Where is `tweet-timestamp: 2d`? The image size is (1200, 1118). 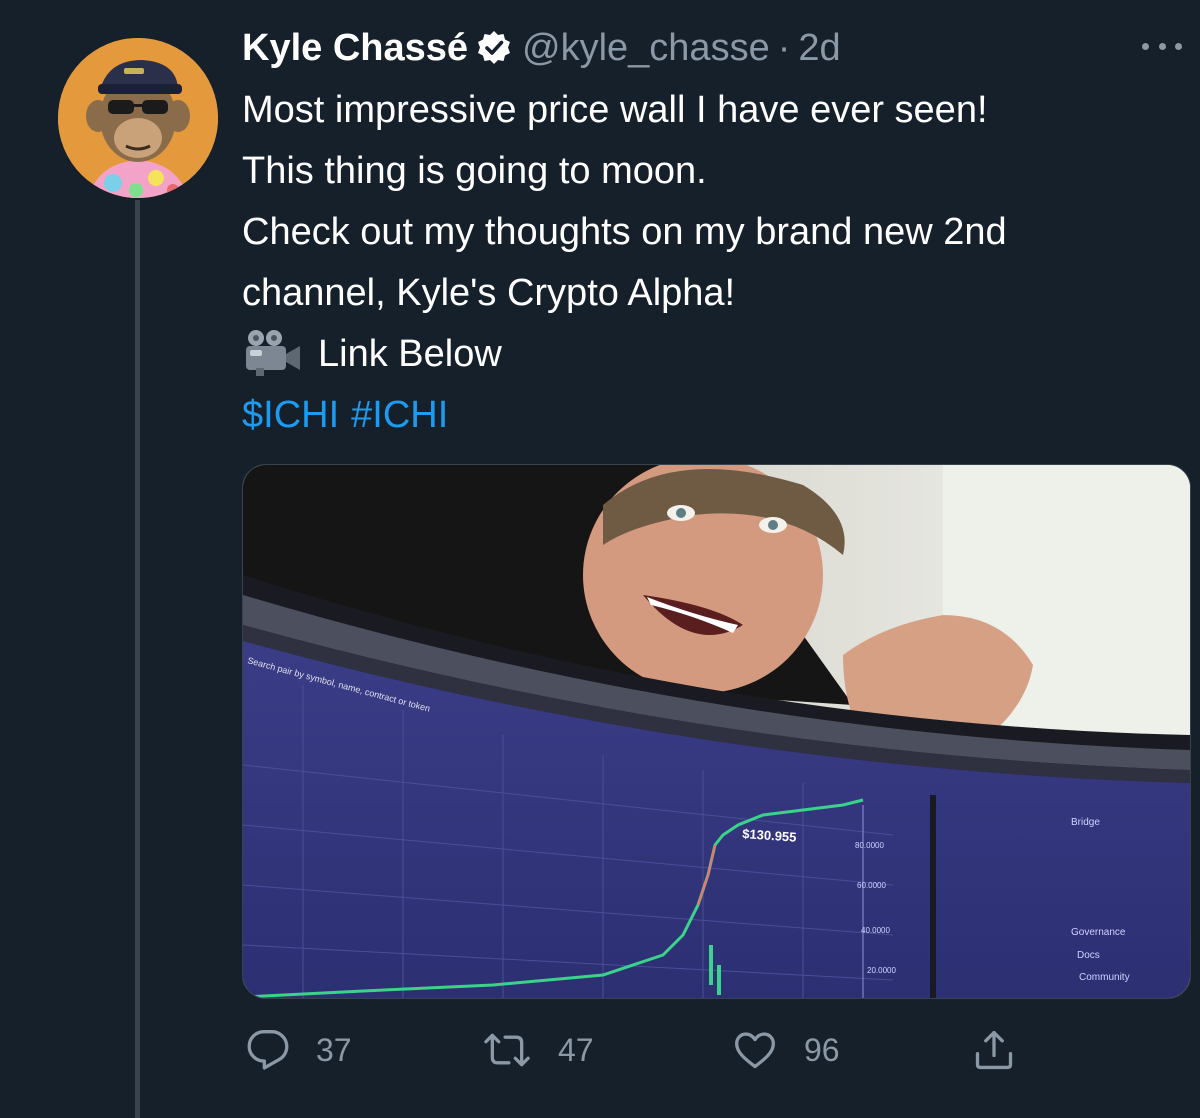
tweet-timestamp: 2d is located at coordinates (819, 48).